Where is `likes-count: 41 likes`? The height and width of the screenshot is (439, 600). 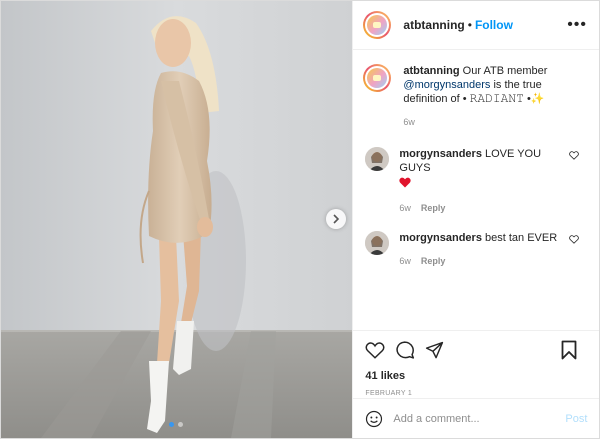
likes-count: 41 likes is located at coordinates (476, 371).